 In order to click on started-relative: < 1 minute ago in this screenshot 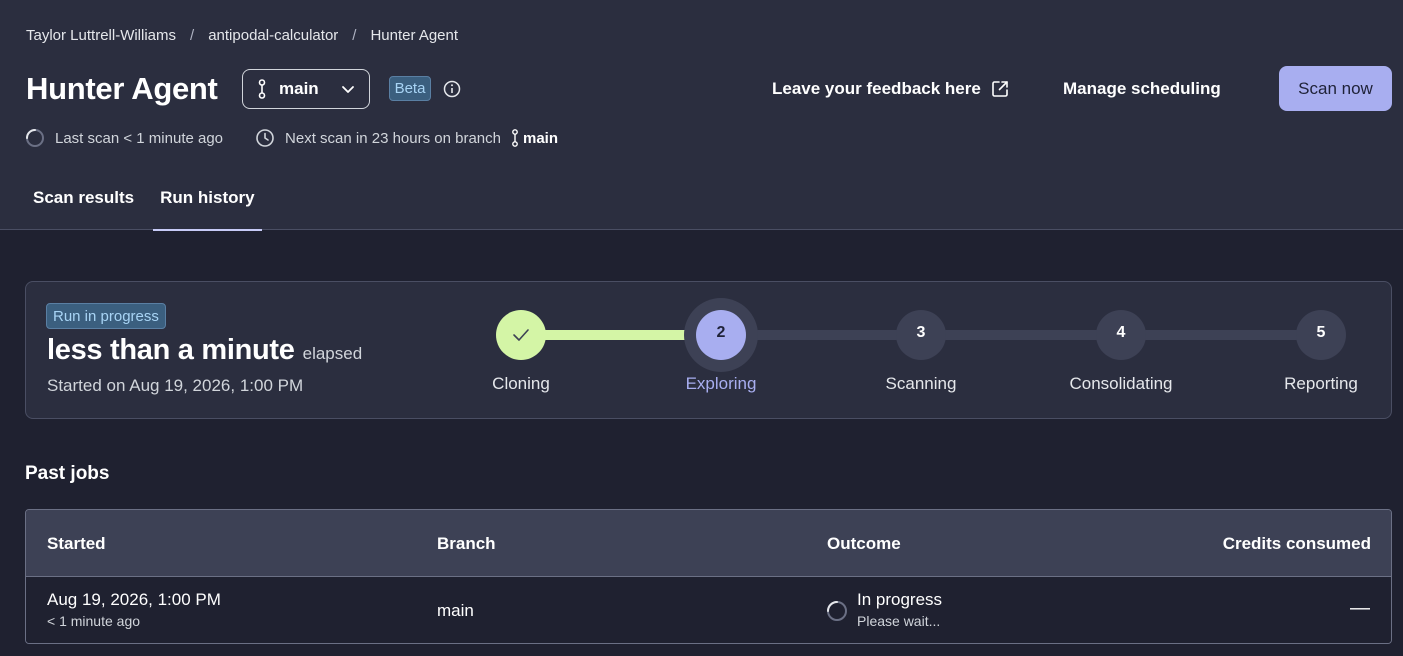, I will do `click(94, 621)`.